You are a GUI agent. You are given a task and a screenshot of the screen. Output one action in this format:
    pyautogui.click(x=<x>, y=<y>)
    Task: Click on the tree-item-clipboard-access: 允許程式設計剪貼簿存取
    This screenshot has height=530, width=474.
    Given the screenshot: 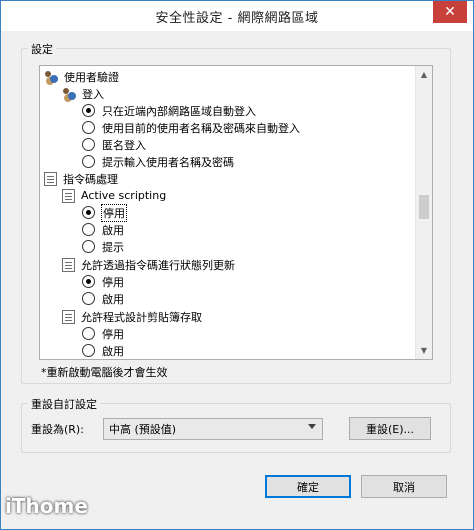 What is the action you would take?
    pyautogui.click(x=132, y=316)
    